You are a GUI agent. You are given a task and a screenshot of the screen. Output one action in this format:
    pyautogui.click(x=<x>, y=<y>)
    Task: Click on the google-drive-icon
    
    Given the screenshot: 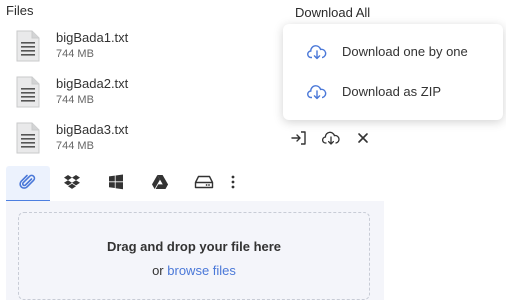 What is the action you would take?
    pyautogui.click(x=160, y=184)
    